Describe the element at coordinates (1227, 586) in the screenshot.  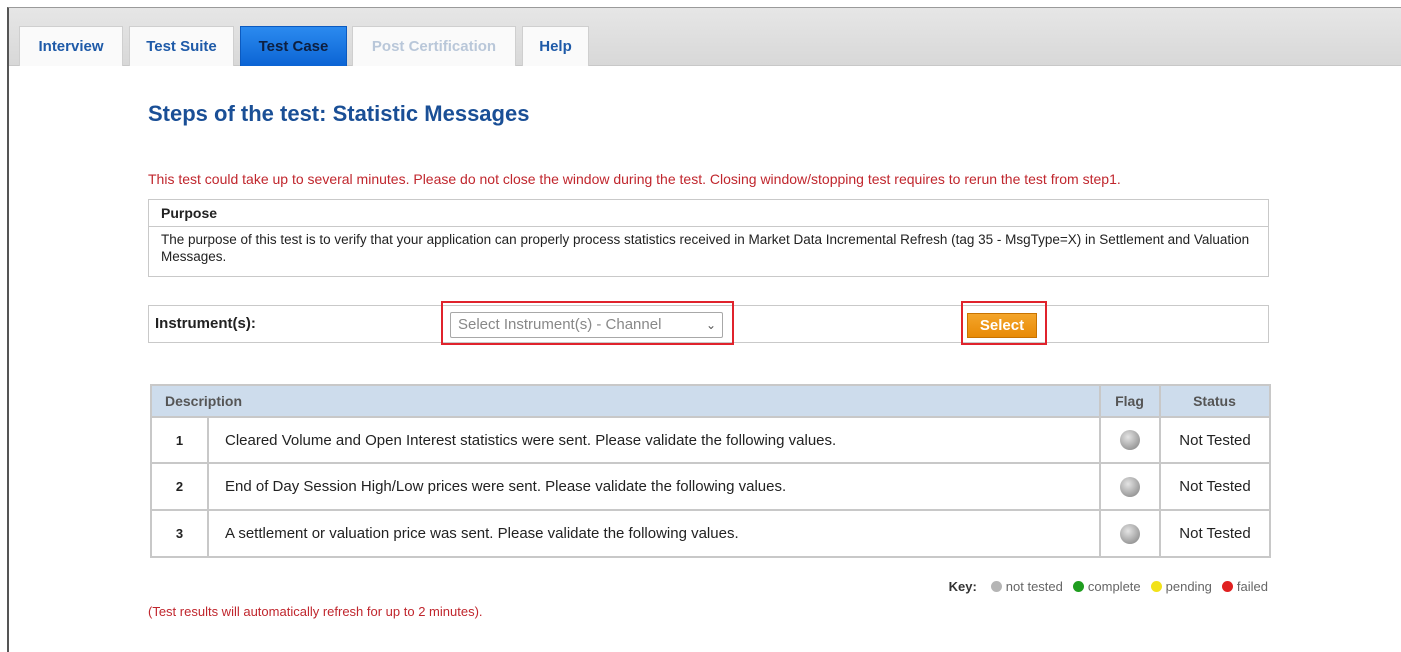
I see `failed-dot-icon` at that location.